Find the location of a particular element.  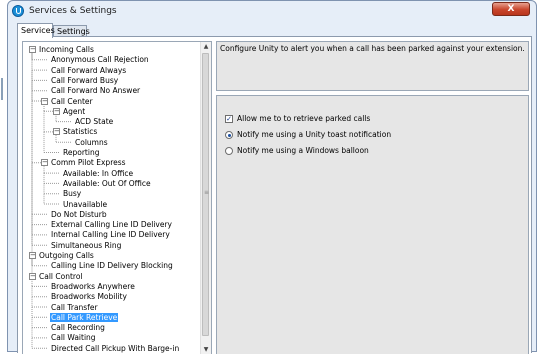

tree-item: Reporting is located at coordinates (81, 152).